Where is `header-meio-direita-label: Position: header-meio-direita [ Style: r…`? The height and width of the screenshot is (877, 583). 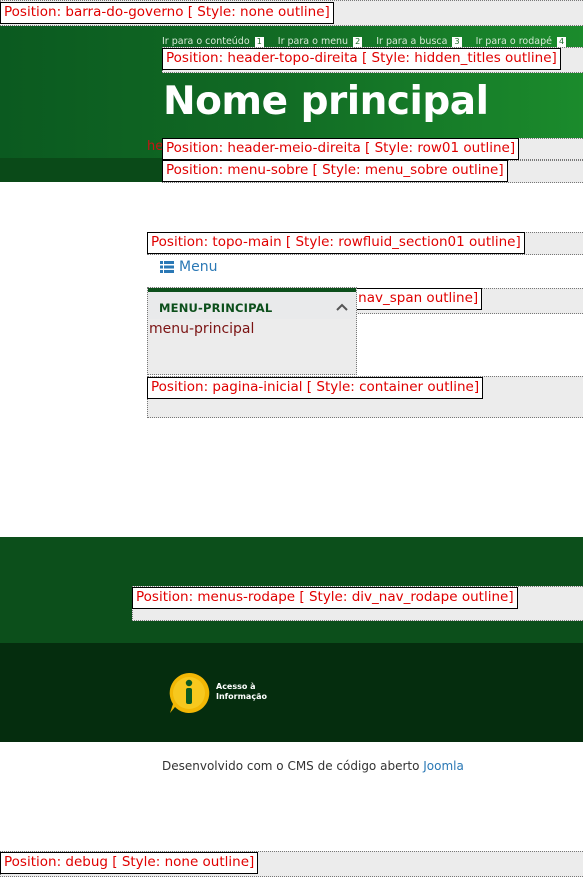
header-meio-direita-label: Position: header-meio-direita [ Style: r… is located at coordinates (341, 149).